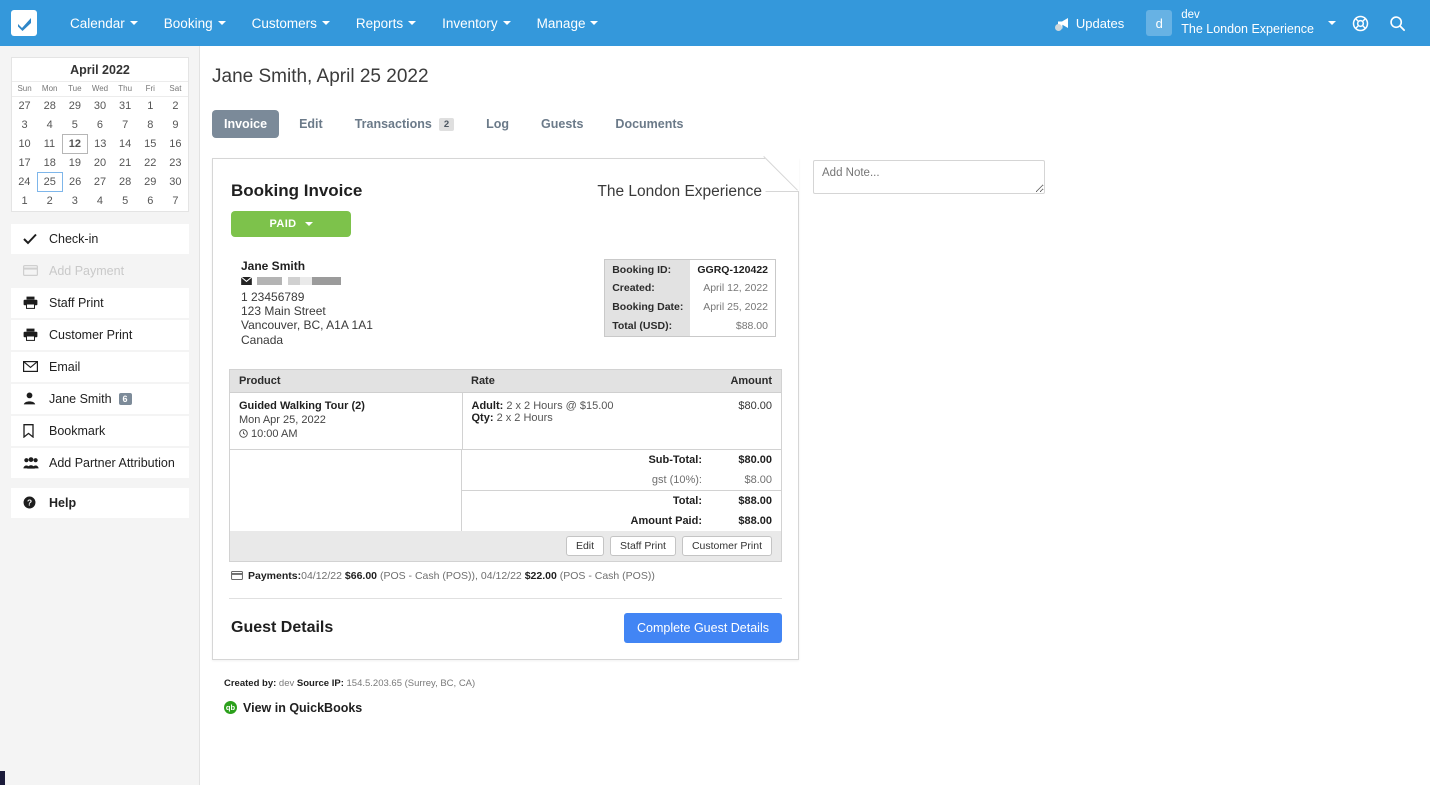  What do you see at coordinates (125, 106) in the screenshot?
I see `calendar-day-cell: 31` at bounding box center [125, 106].